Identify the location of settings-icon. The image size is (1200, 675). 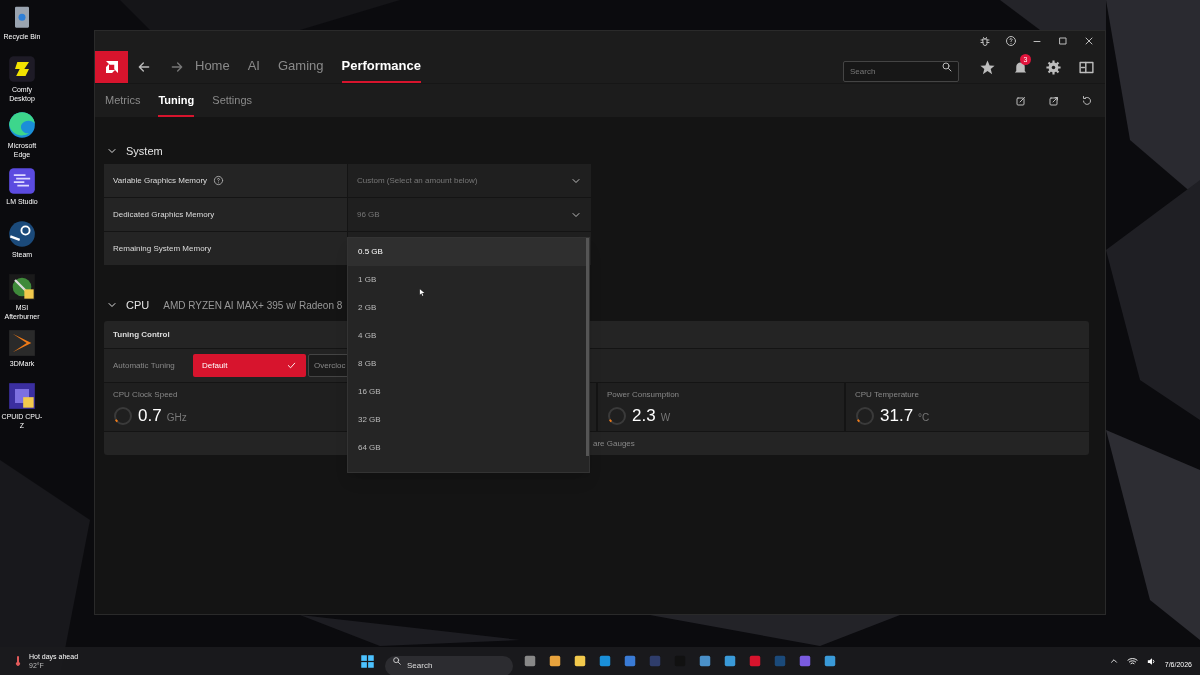
(1053, 67).